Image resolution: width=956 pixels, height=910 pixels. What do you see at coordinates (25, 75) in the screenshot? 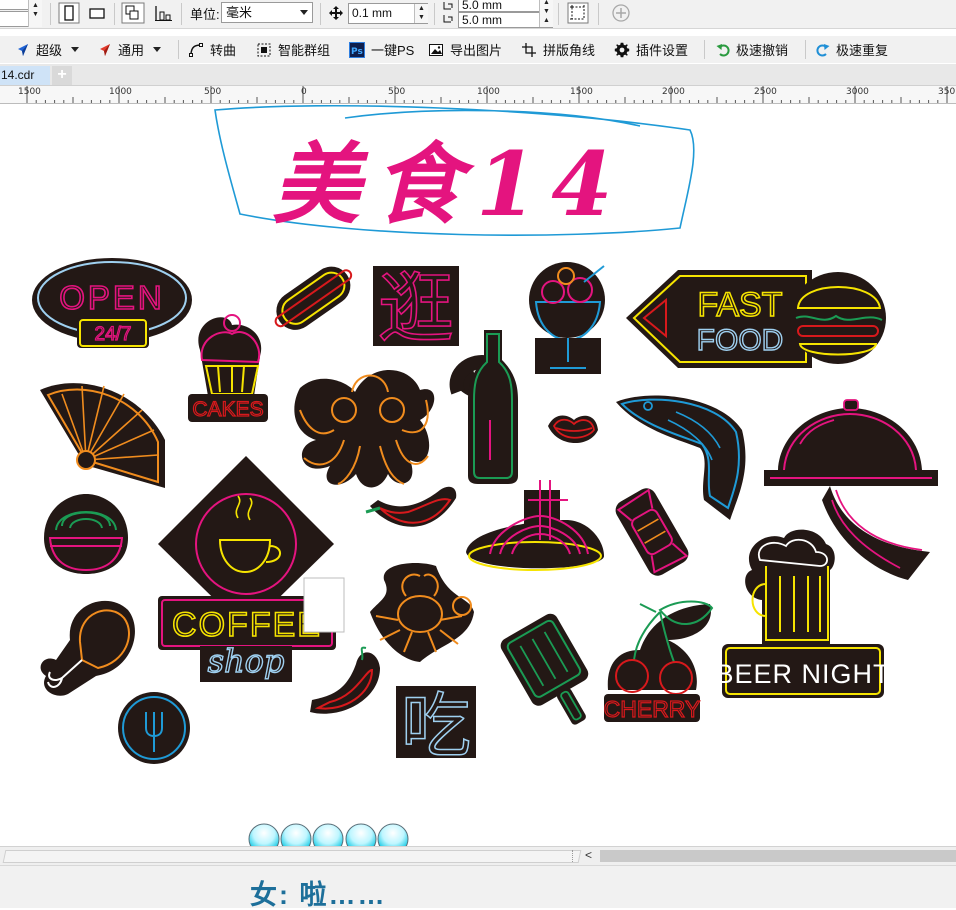
I see `tab-document: 14.cdr` at bounding box center [25, 75].